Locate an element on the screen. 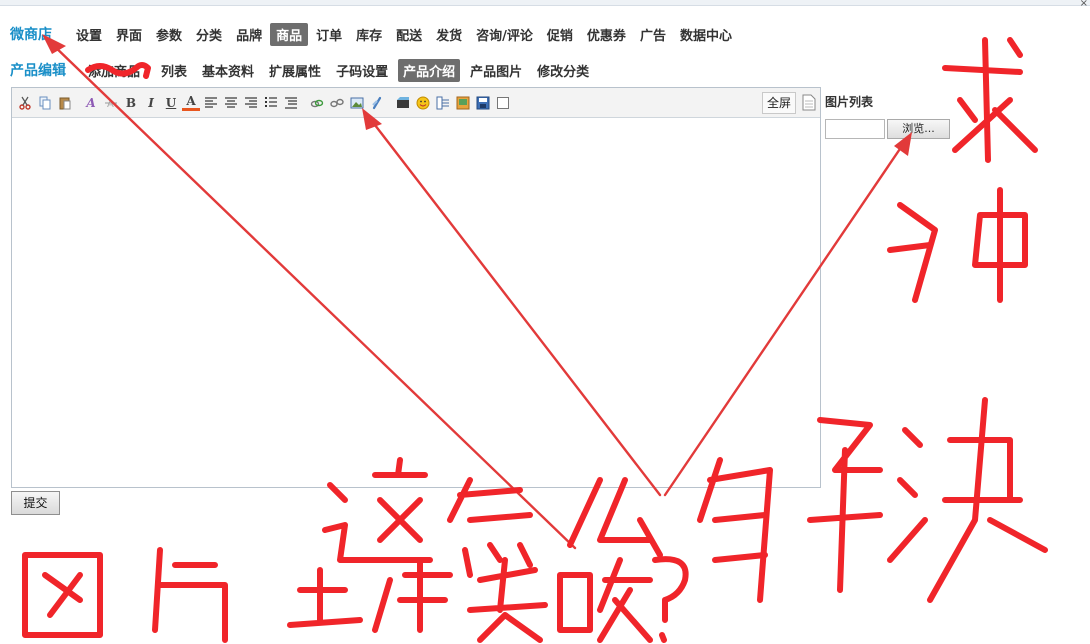 This screenshot has width=1090, height=644. file-path-input is located at coordinates (855, 129).